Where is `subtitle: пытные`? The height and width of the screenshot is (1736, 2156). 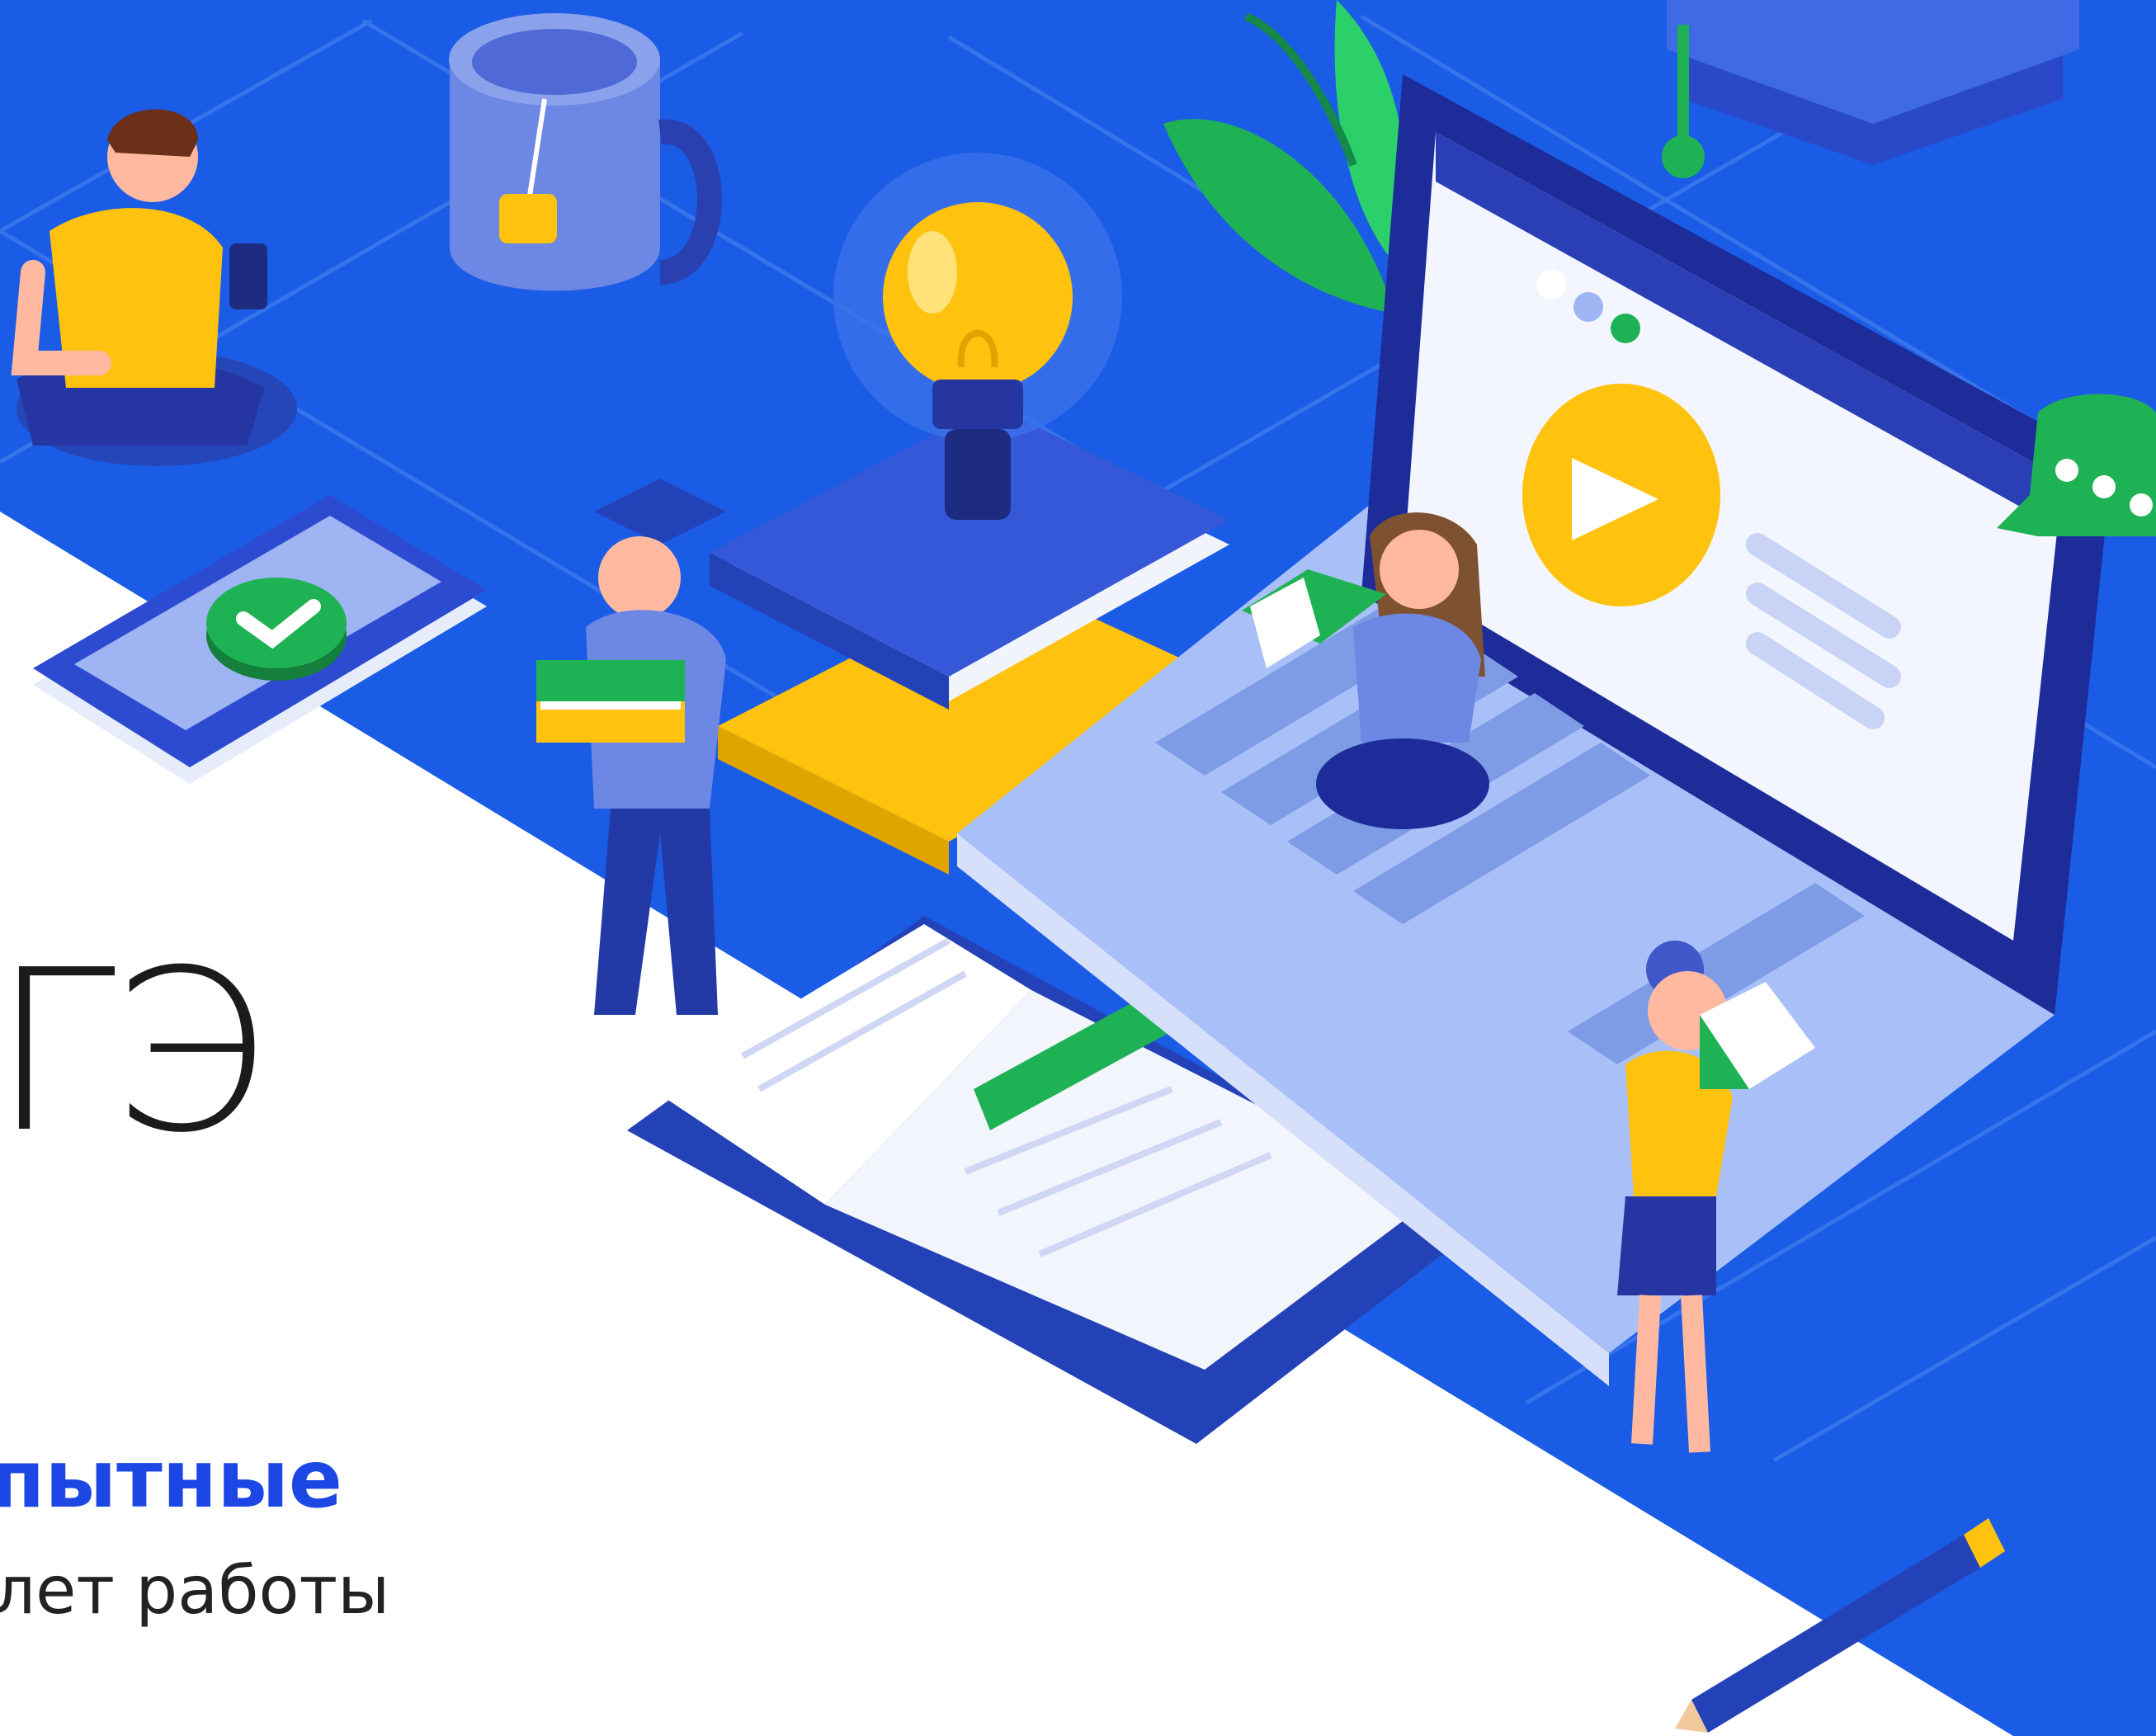 subtitle: пытные is located at coordinates (171, 1479).